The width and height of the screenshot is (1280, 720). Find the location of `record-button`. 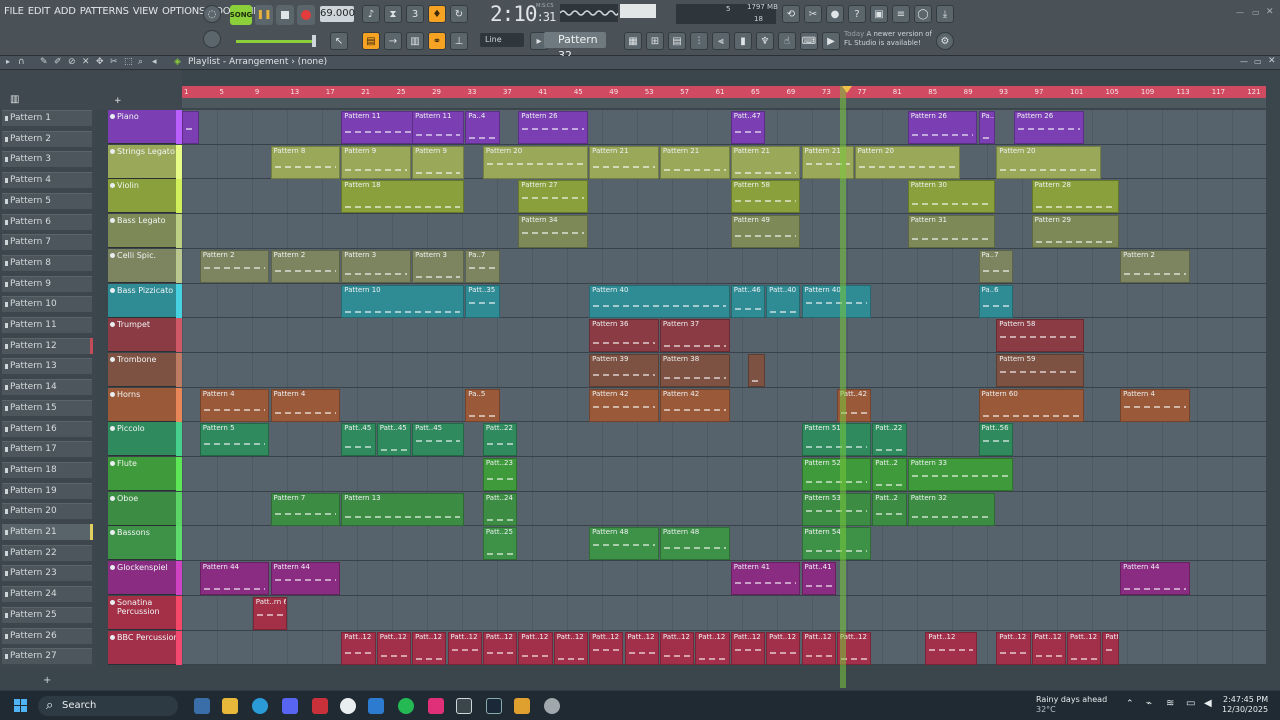

record-button is located at coordinates (306, 15).